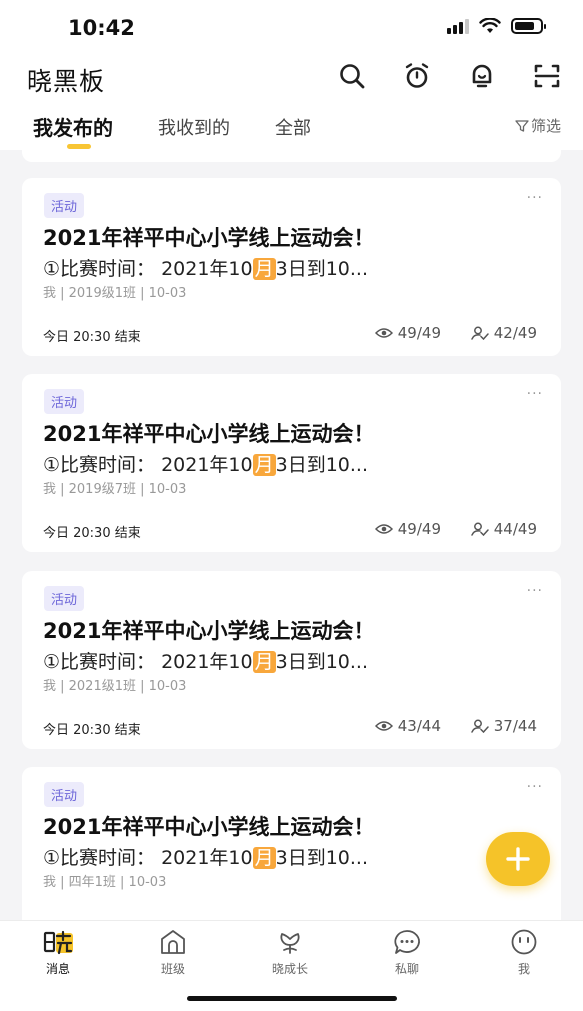  I want to click on nav-item-messages: 消息, so click(58, 952).